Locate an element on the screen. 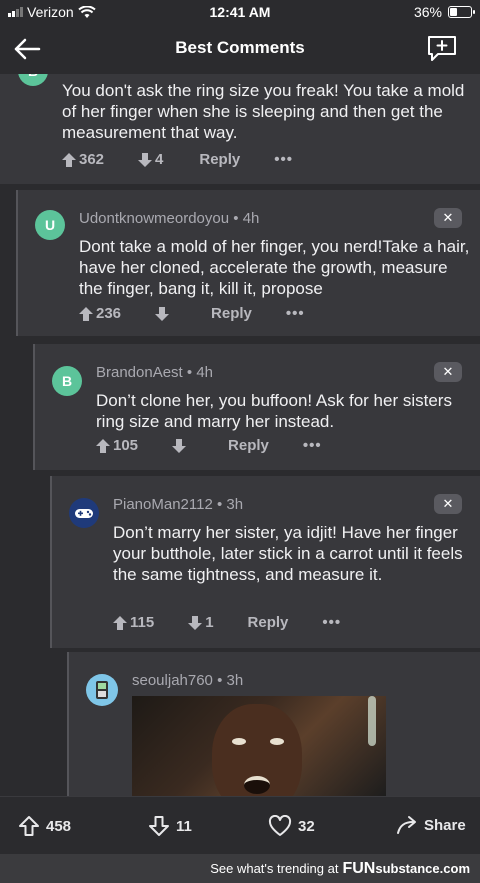 This screenshot has height=883, width=480. comment-actions: 362 4 Reply ••• is located at coordinates (177, 159).